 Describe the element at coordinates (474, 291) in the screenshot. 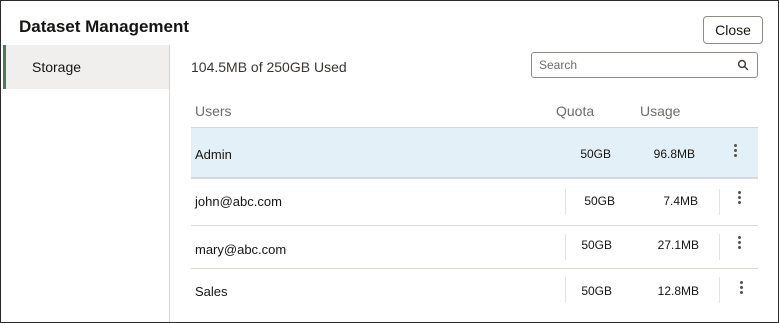

I see `table-row: Sales 50GB 12.8MB` at that location.